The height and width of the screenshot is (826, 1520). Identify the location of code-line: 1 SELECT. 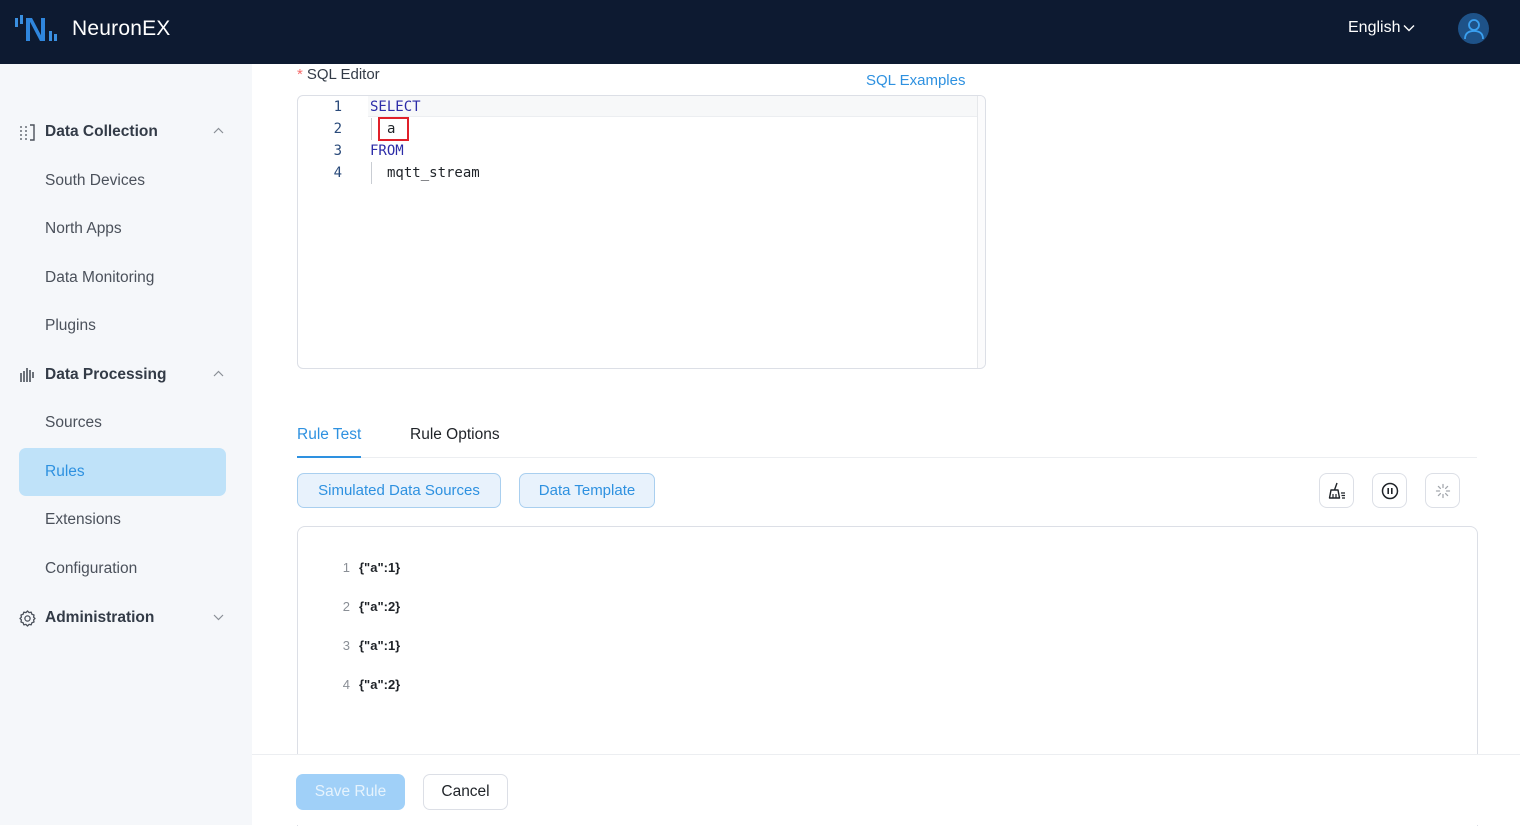
(638, 107).